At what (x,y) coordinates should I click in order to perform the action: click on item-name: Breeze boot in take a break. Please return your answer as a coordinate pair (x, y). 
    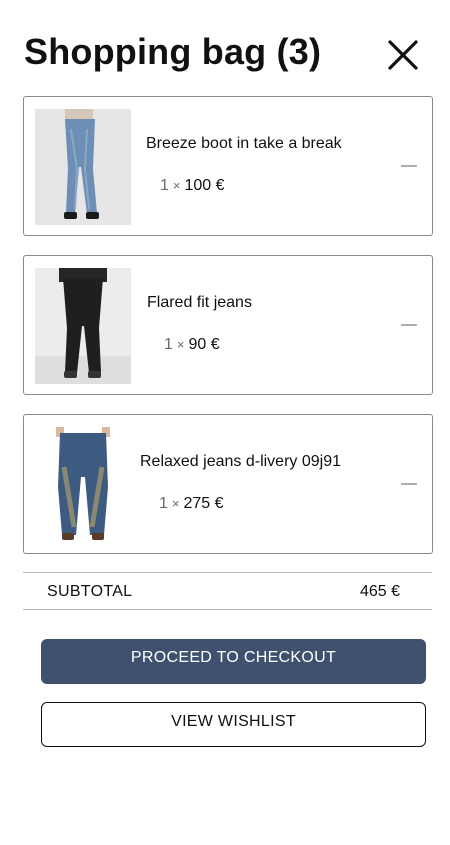
    Looking at the image, I should click on (244, 144).